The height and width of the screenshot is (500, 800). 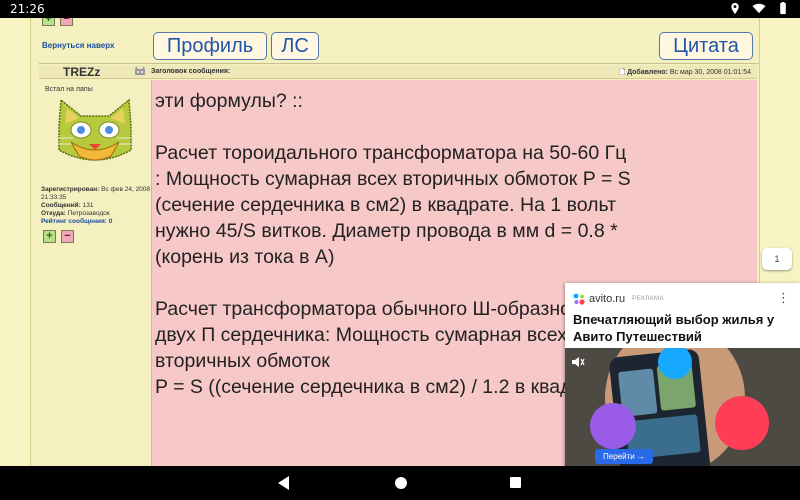 What do you see at coordinates (283, 483) in the screenshot?
I see `back-nav-icon` at bounding box center [283, 483].